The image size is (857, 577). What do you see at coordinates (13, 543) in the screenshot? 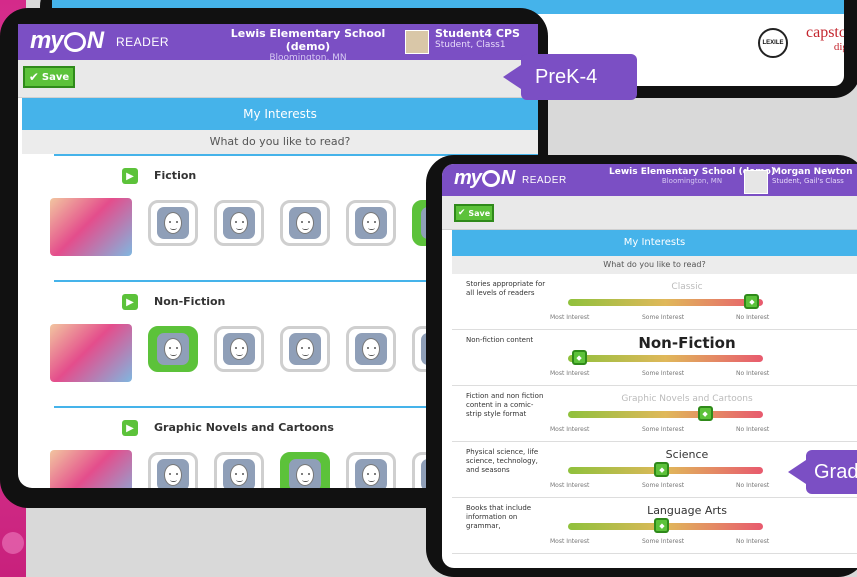
I see `decorative-dot` at bounding box center [13, 543].